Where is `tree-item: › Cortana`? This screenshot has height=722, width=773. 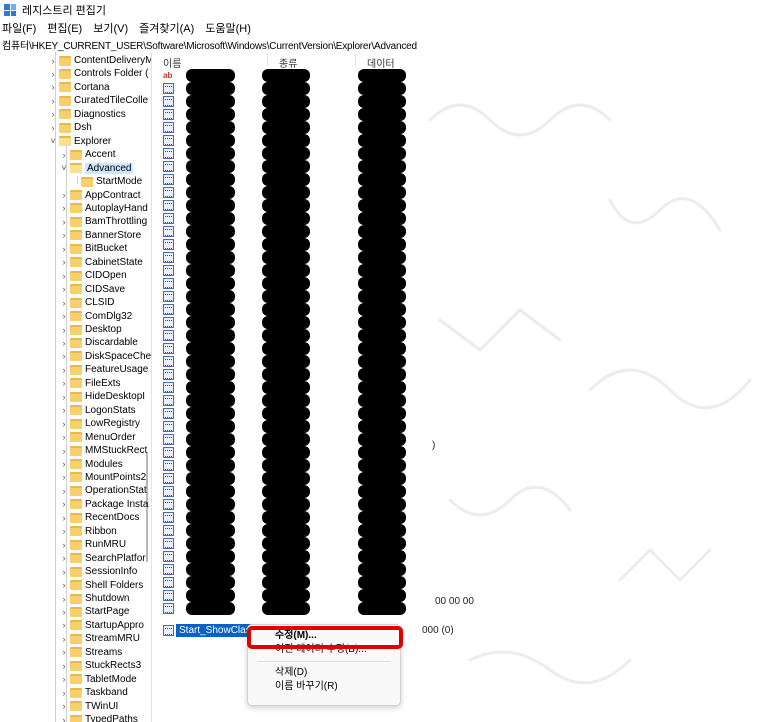 tree-item: › Cortana is located at coordinates (79, 87).